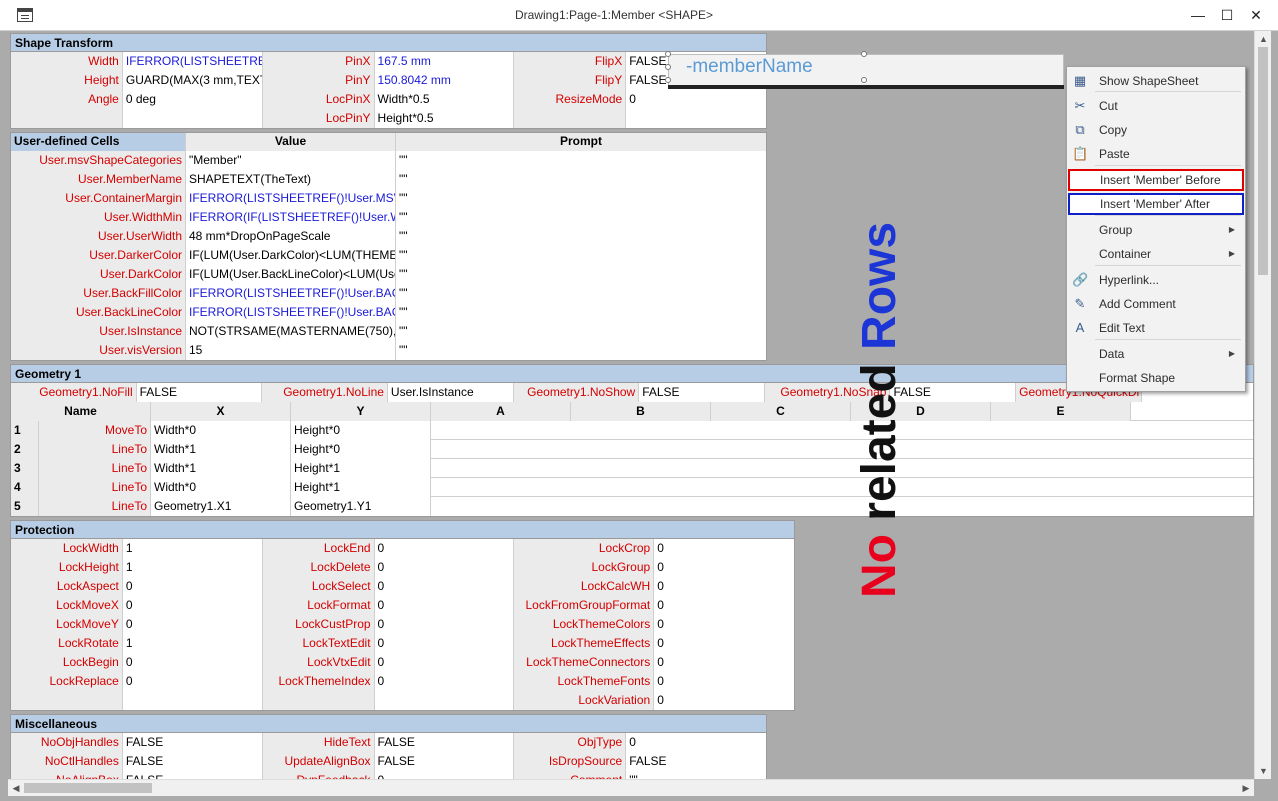  Describe the element at coordinates (1156, 204) in the screenshot. I see `context-menu-item: Insert 'Member' After` at that location.